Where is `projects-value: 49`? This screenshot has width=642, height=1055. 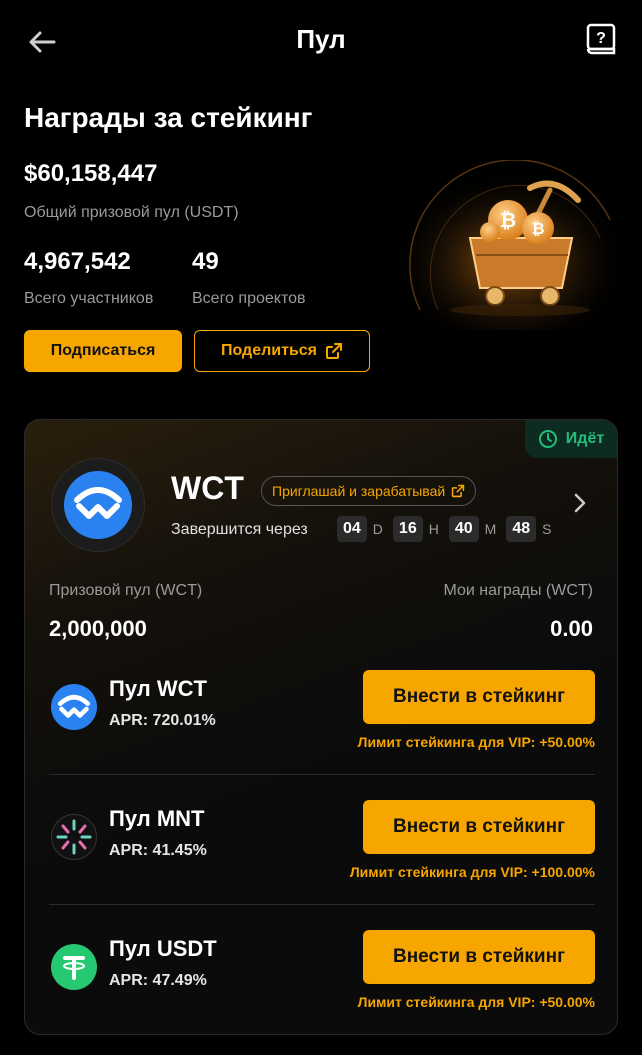
projects-value: 49 is located at coordinates (205, 261).